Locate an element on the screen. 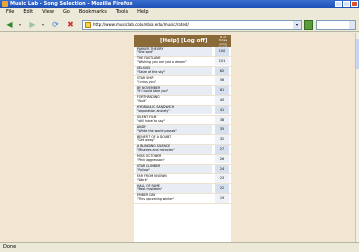 This screenshot has width=359, height=252. firefox-icon is located at coordinates (5, 4).